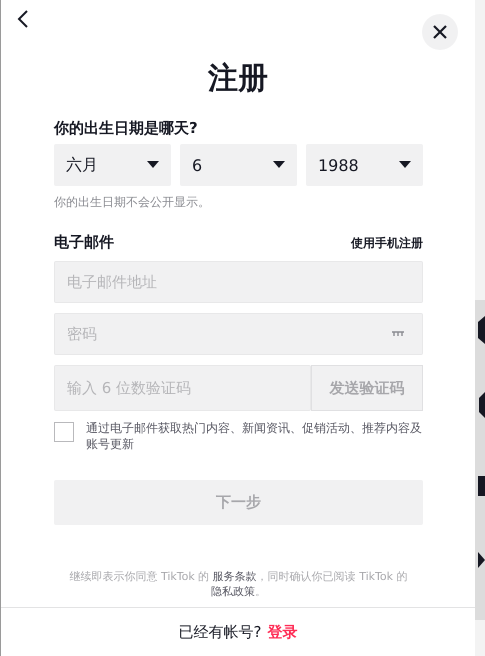  What do you see at coordinates (126, 128) in the screenshot?
I see `birthday-label: 你的出生日期是哪天?` at bounding box center [126, 128].